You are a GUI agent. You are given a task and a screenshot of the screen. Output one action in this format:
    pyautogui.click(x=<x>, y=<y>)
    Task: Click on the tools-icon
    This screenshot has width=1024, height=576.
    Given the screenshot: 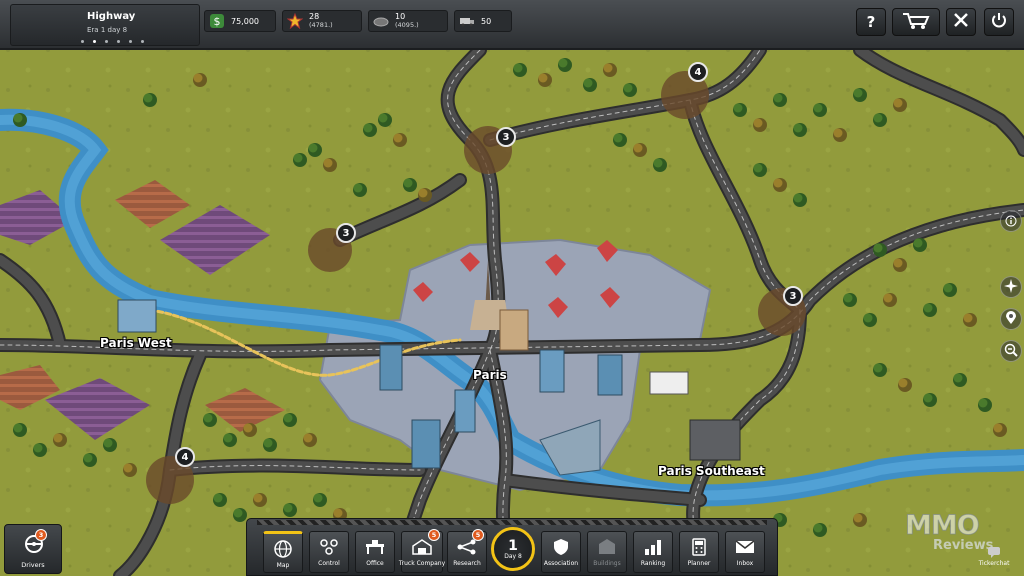 What is the action you would take?
    pyautogui.click(x=961, y=22)
    